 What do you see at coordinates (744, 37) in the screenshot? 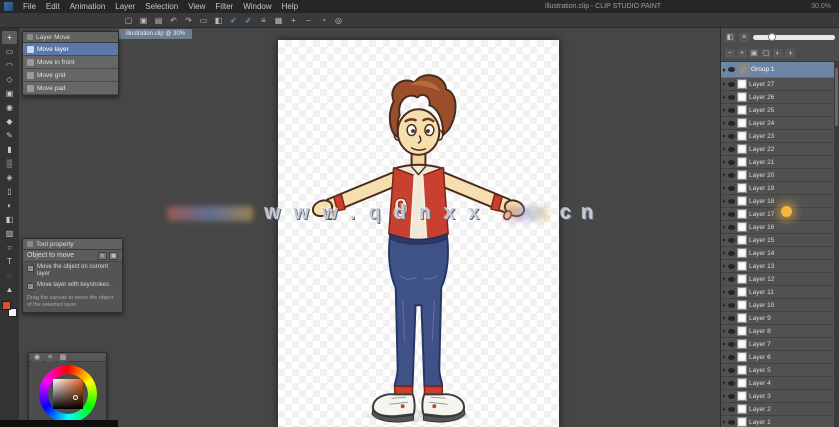
I see `nav-menu-icon: ≡` at bounding box center [744, 37].